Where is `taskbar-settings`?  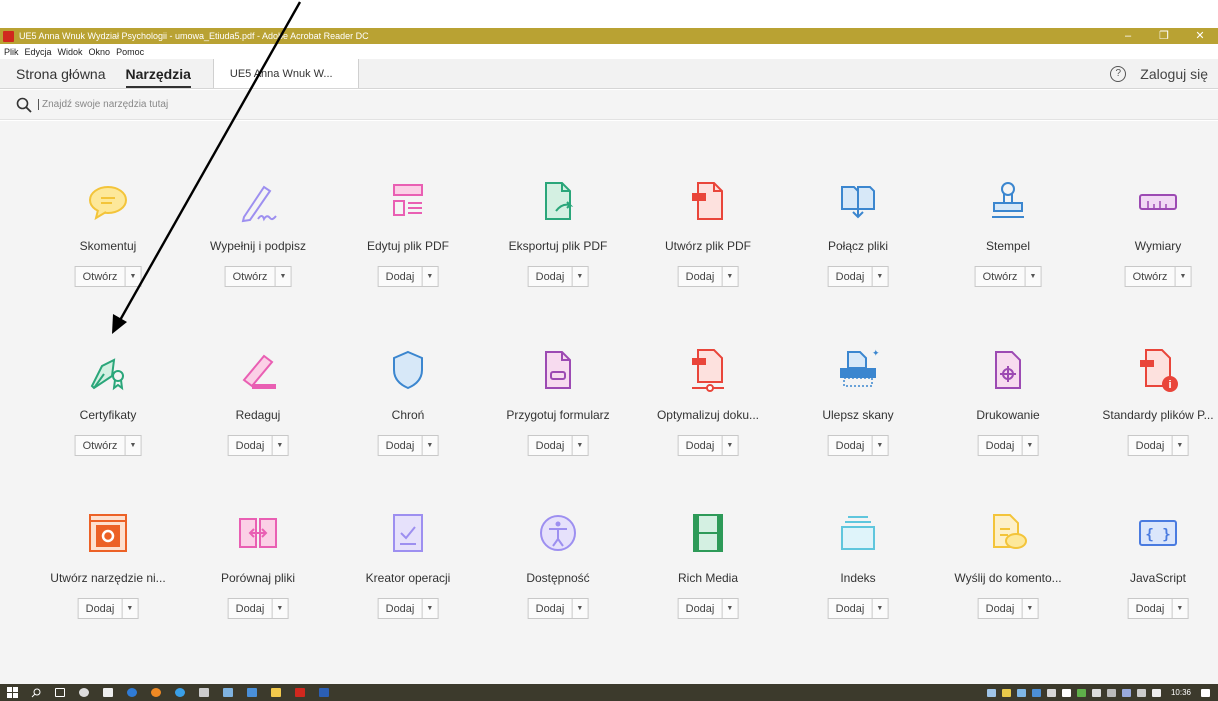 taskbar-settings is located at coordinates (84, 692).